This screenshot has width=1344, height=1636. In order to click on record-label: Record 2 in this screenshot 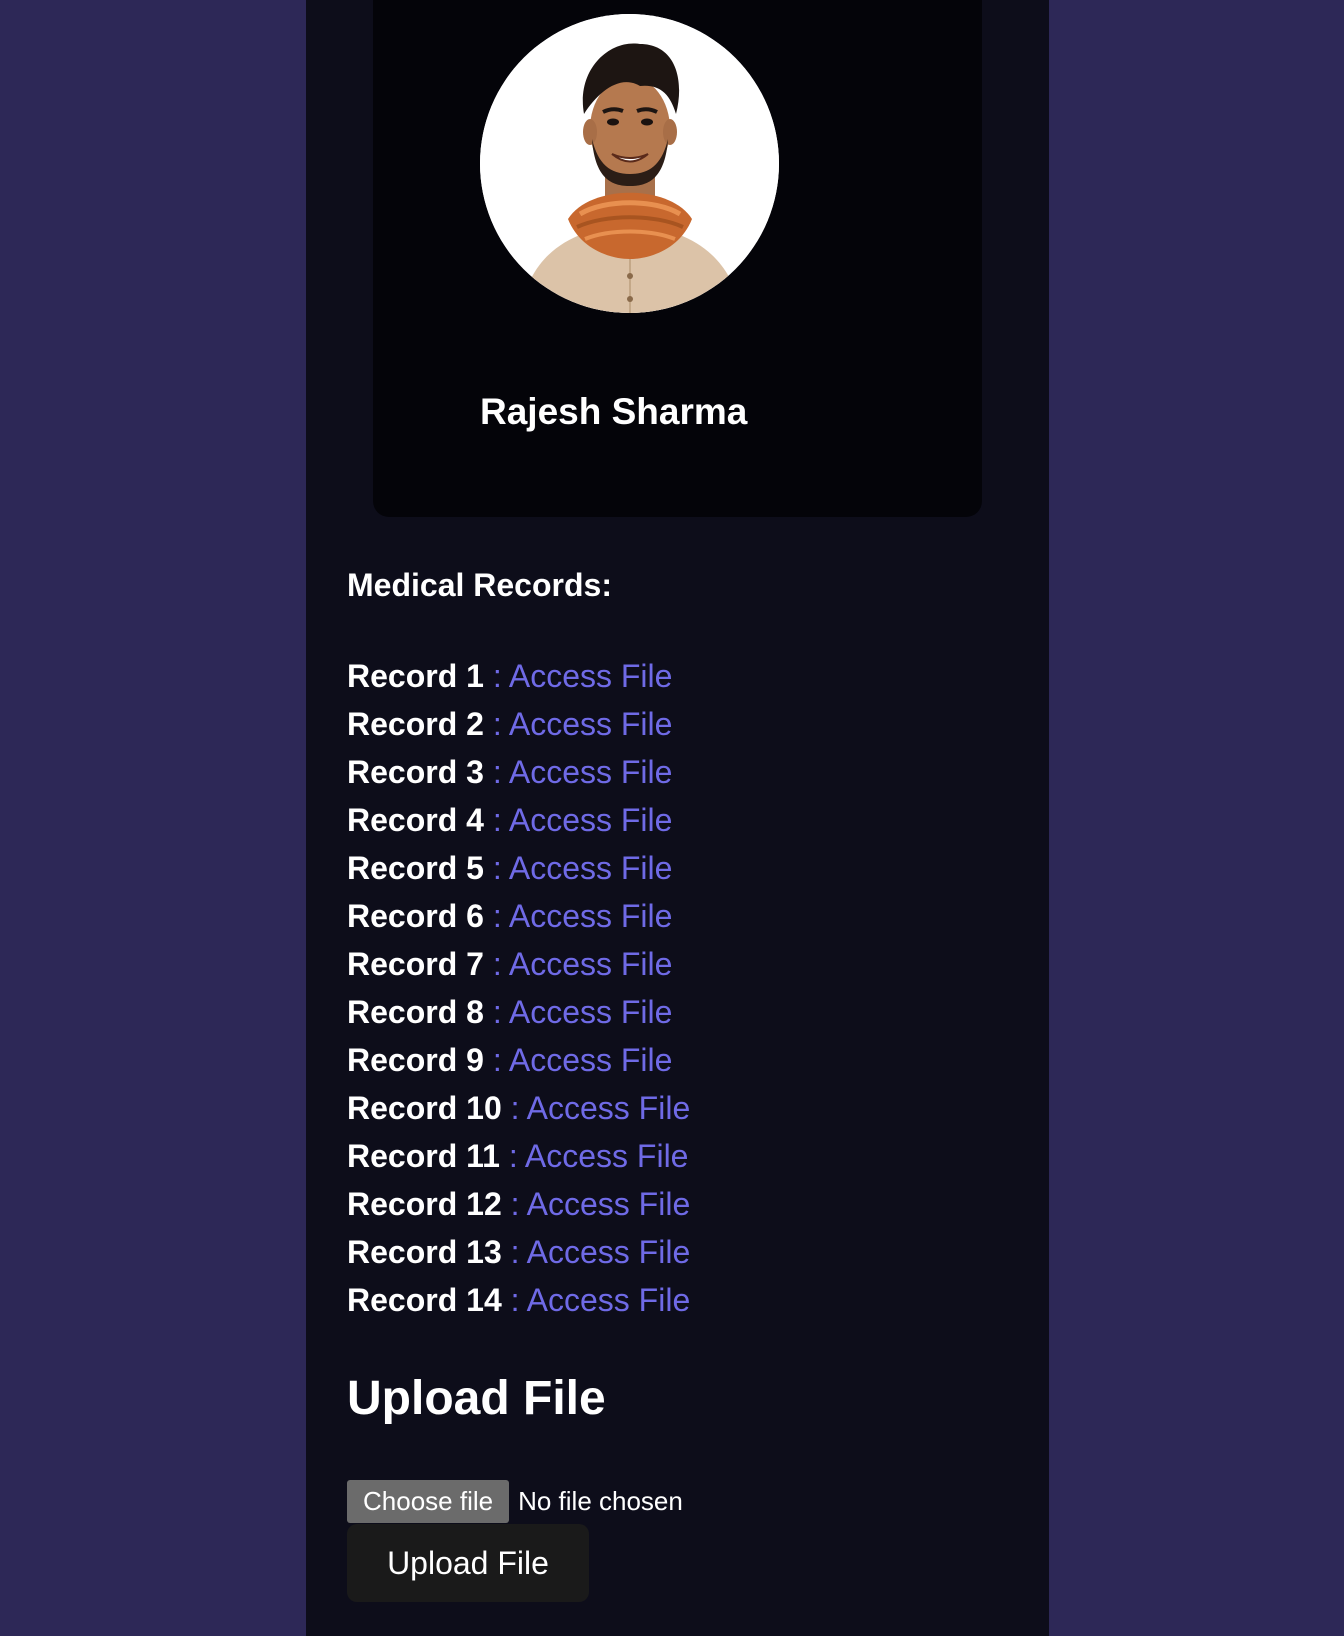, I will do `click(415, 724)`.